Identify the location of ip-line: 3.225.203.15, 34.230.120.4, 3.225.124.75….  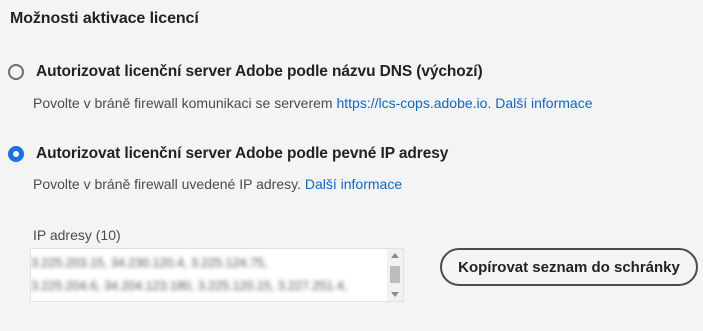
(149, 263).